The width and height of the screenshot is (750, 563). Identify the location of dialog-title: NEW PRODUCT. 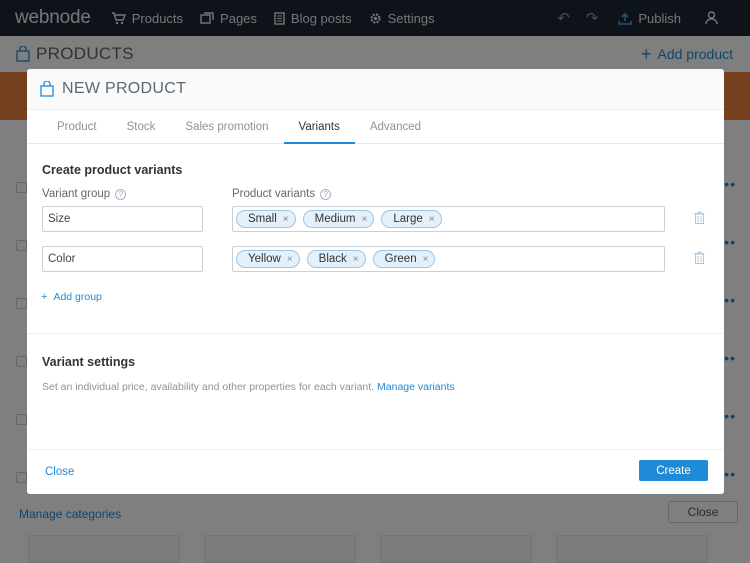
(113, 89).